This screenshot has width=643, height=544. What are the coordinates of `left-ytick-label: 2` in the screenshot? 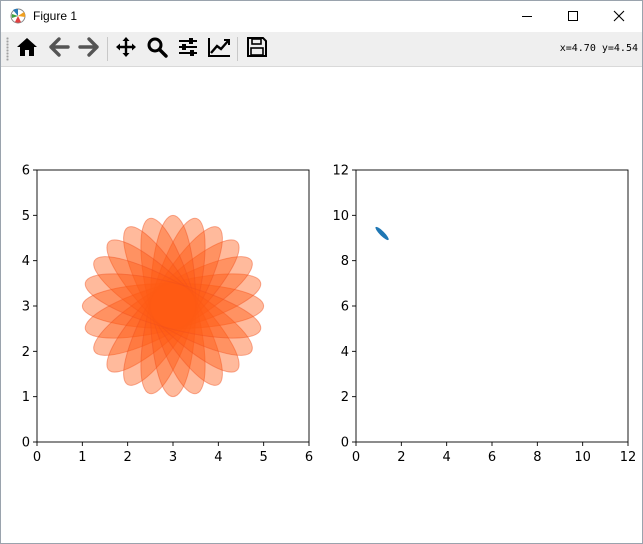 It's located at (26, 352).